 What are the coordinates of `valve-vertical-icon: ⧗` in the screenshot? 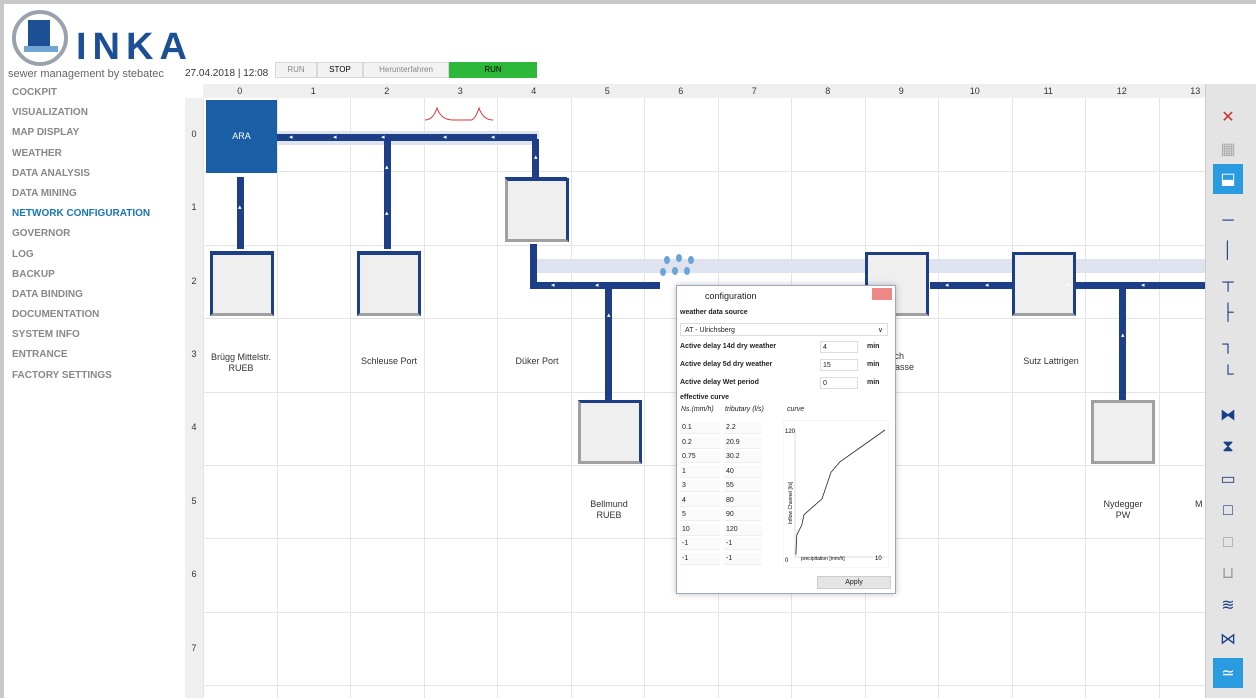 It's located at (1228, 447).